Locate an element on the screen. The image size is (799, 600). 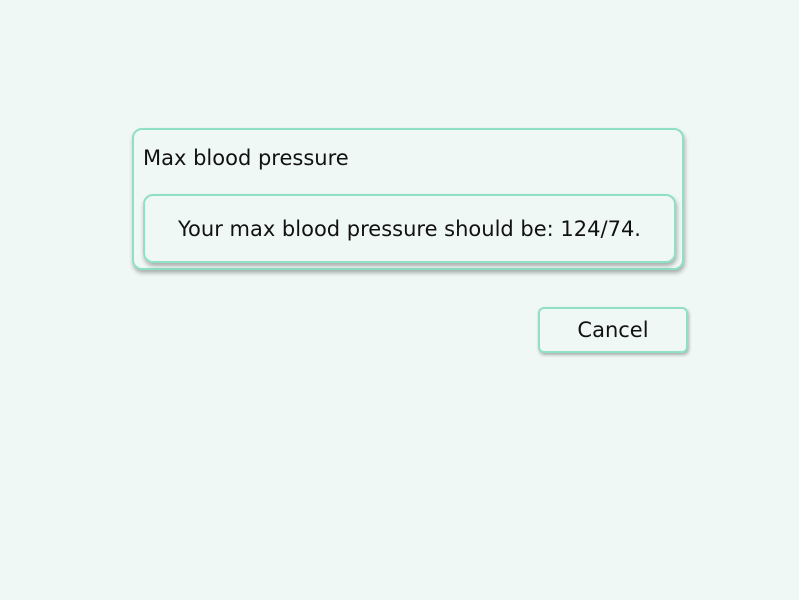
dialog-title: Max blood pressure is located at coordinates (246, 158).